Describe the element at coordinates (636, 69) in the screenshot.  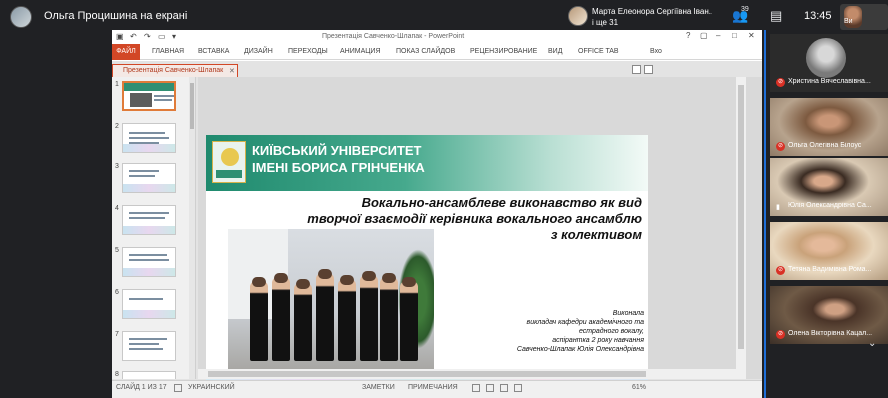
I see `new-document-icon` at that location.